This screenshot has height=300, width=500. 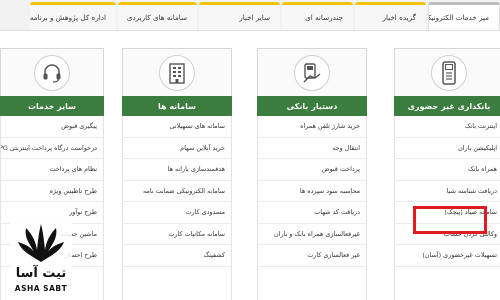 I want to click on list-item-sheba: دریافت شناسه شبا, so click(x=447, y=191).